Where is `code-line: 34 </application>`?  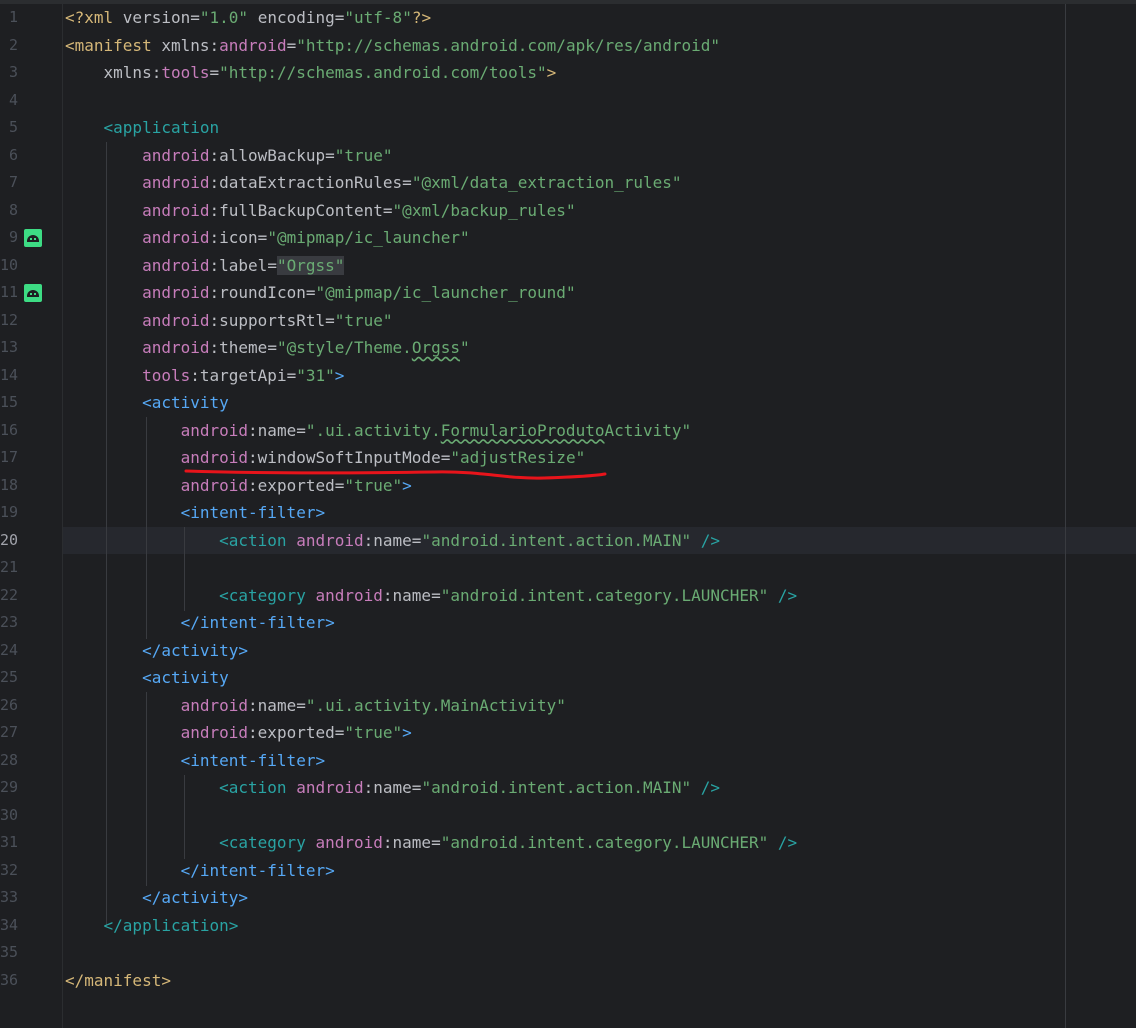
code-line: 34 </application> is located at coordinates (568, 926).